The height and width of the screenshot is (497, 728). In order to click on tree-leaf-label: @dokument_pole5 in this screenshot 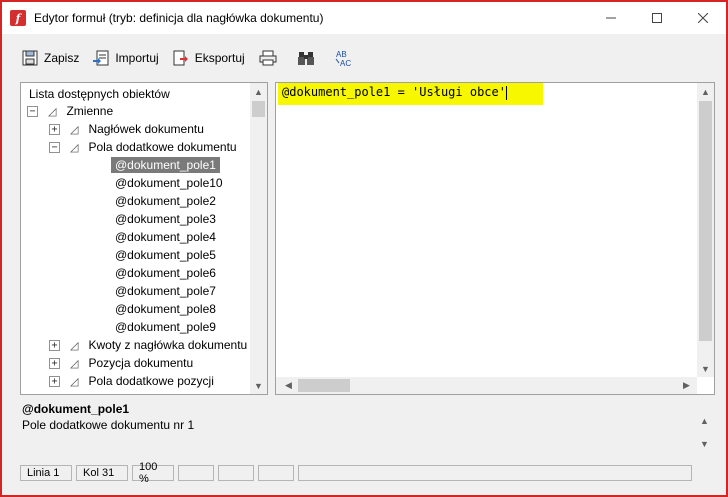, I will do `click(165, 255)`.